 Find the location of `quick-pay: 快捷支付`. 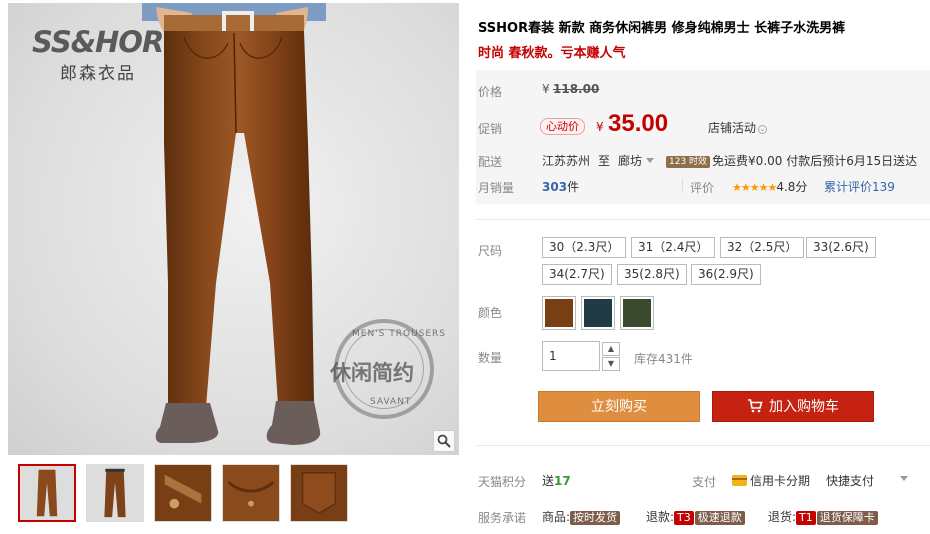

quick-pay: 快捷支付 is located at coordinates (850, 481).